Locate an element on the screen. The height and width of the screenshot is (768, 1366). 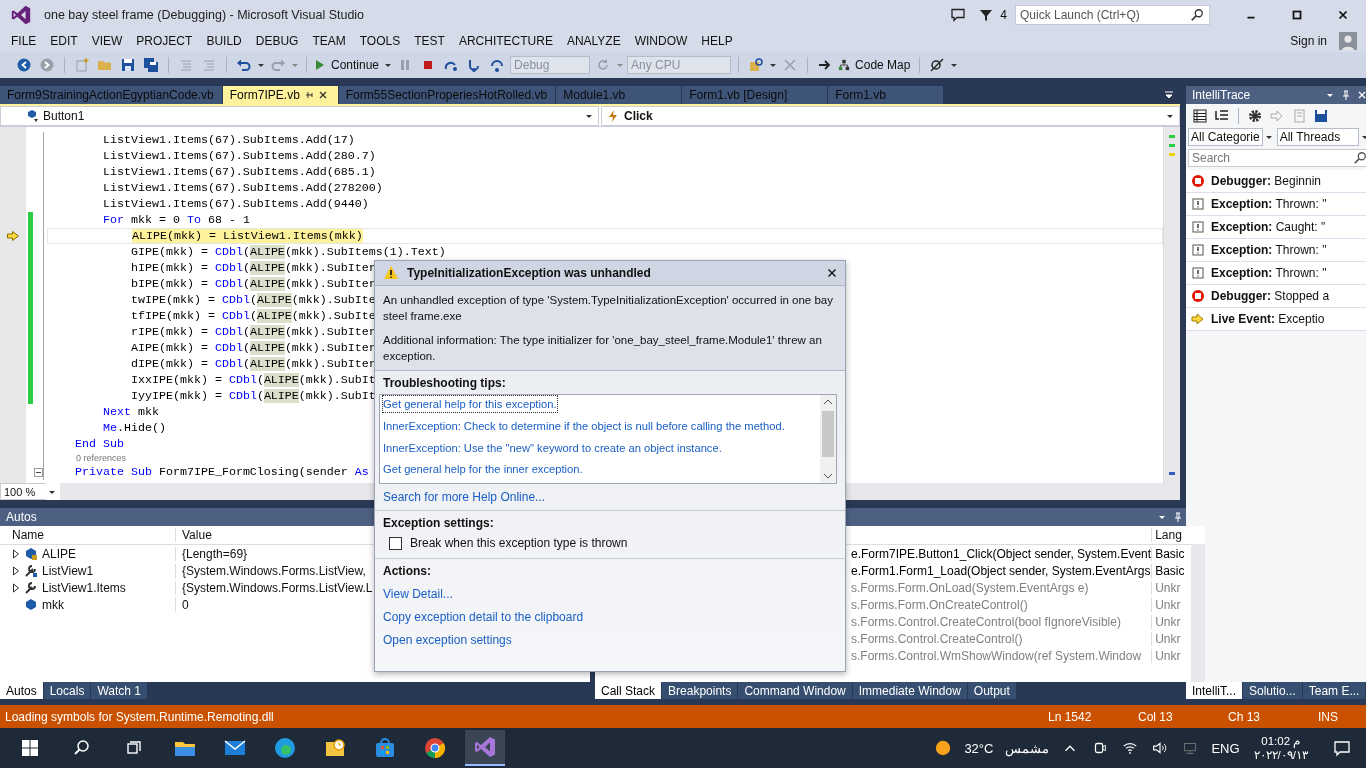
dialog-title: TypeInitializationException was unhandled is located at coordinates (529, 273).